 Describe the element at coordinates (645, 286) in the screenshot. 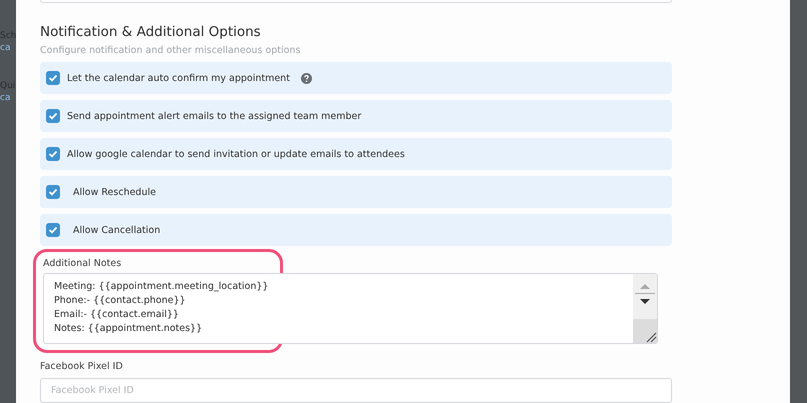

I see `scroll-up-icon` at that location.